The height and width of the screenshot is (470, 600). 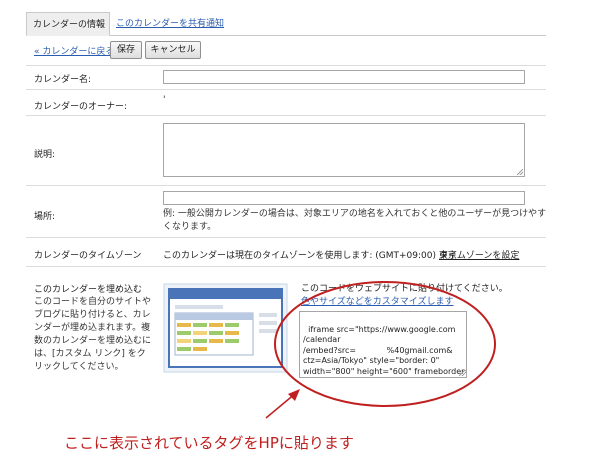 What do you see at coordinates (344, 198) in the screenshot?
I see `location-input` at bounding box center [344, 198].